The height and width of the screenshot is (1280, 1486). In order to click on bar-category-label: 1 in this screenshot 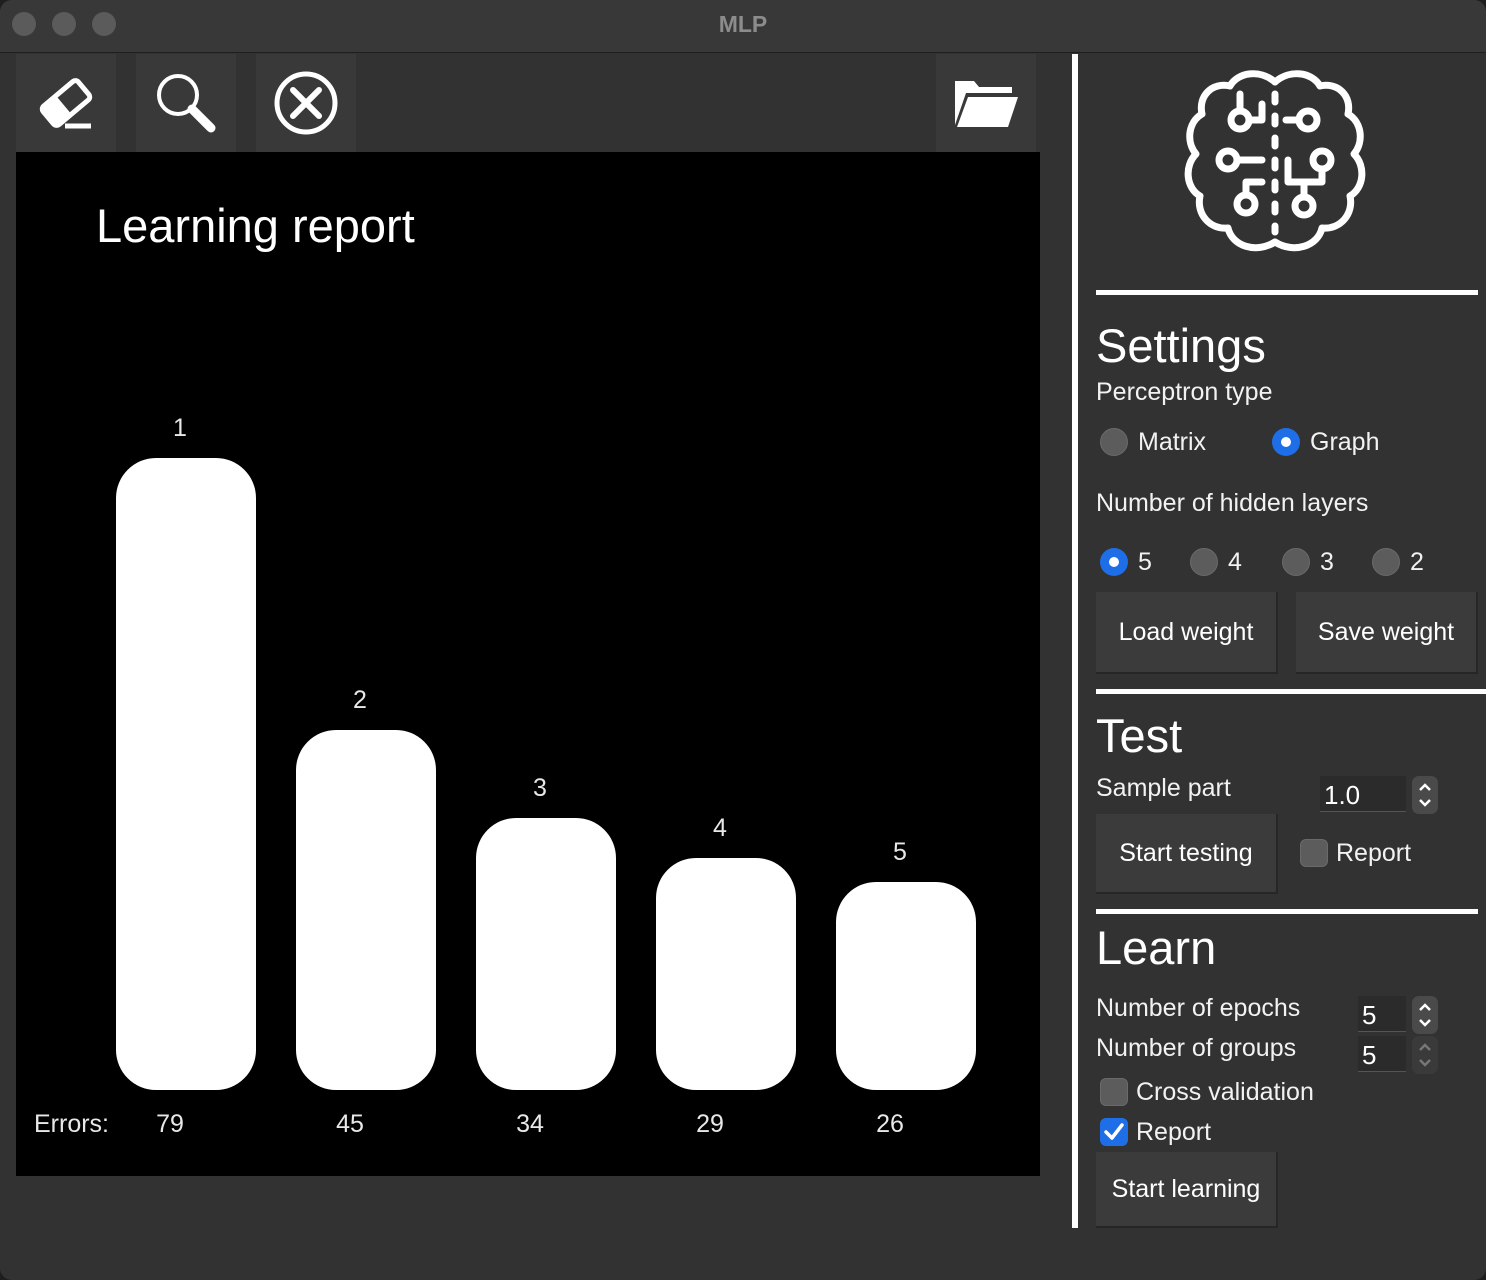, I will do `click(180, 428)`.